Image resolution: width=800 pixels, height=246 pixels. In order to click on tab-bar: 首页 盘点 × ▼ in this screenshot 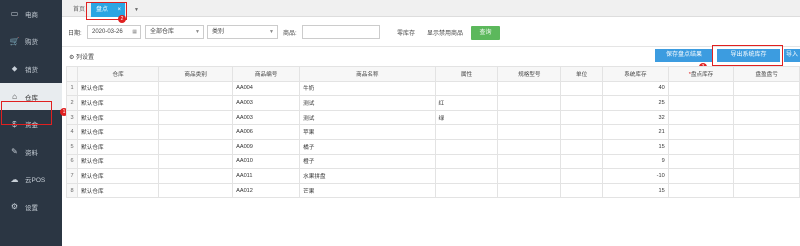, I will do `click(431, 8)`.